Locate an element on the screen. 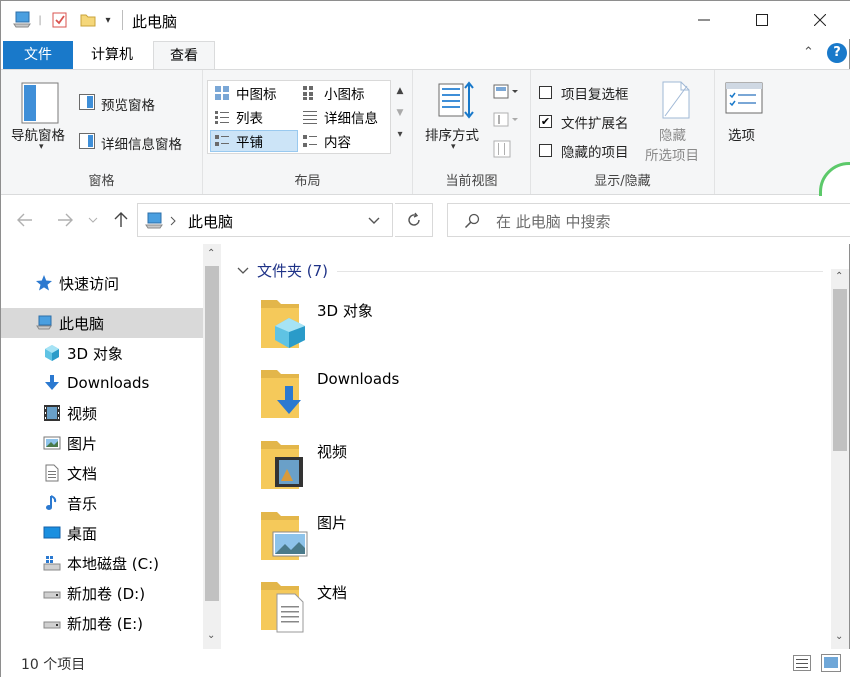  new-folder-icon is located at coordinates (88, 20).